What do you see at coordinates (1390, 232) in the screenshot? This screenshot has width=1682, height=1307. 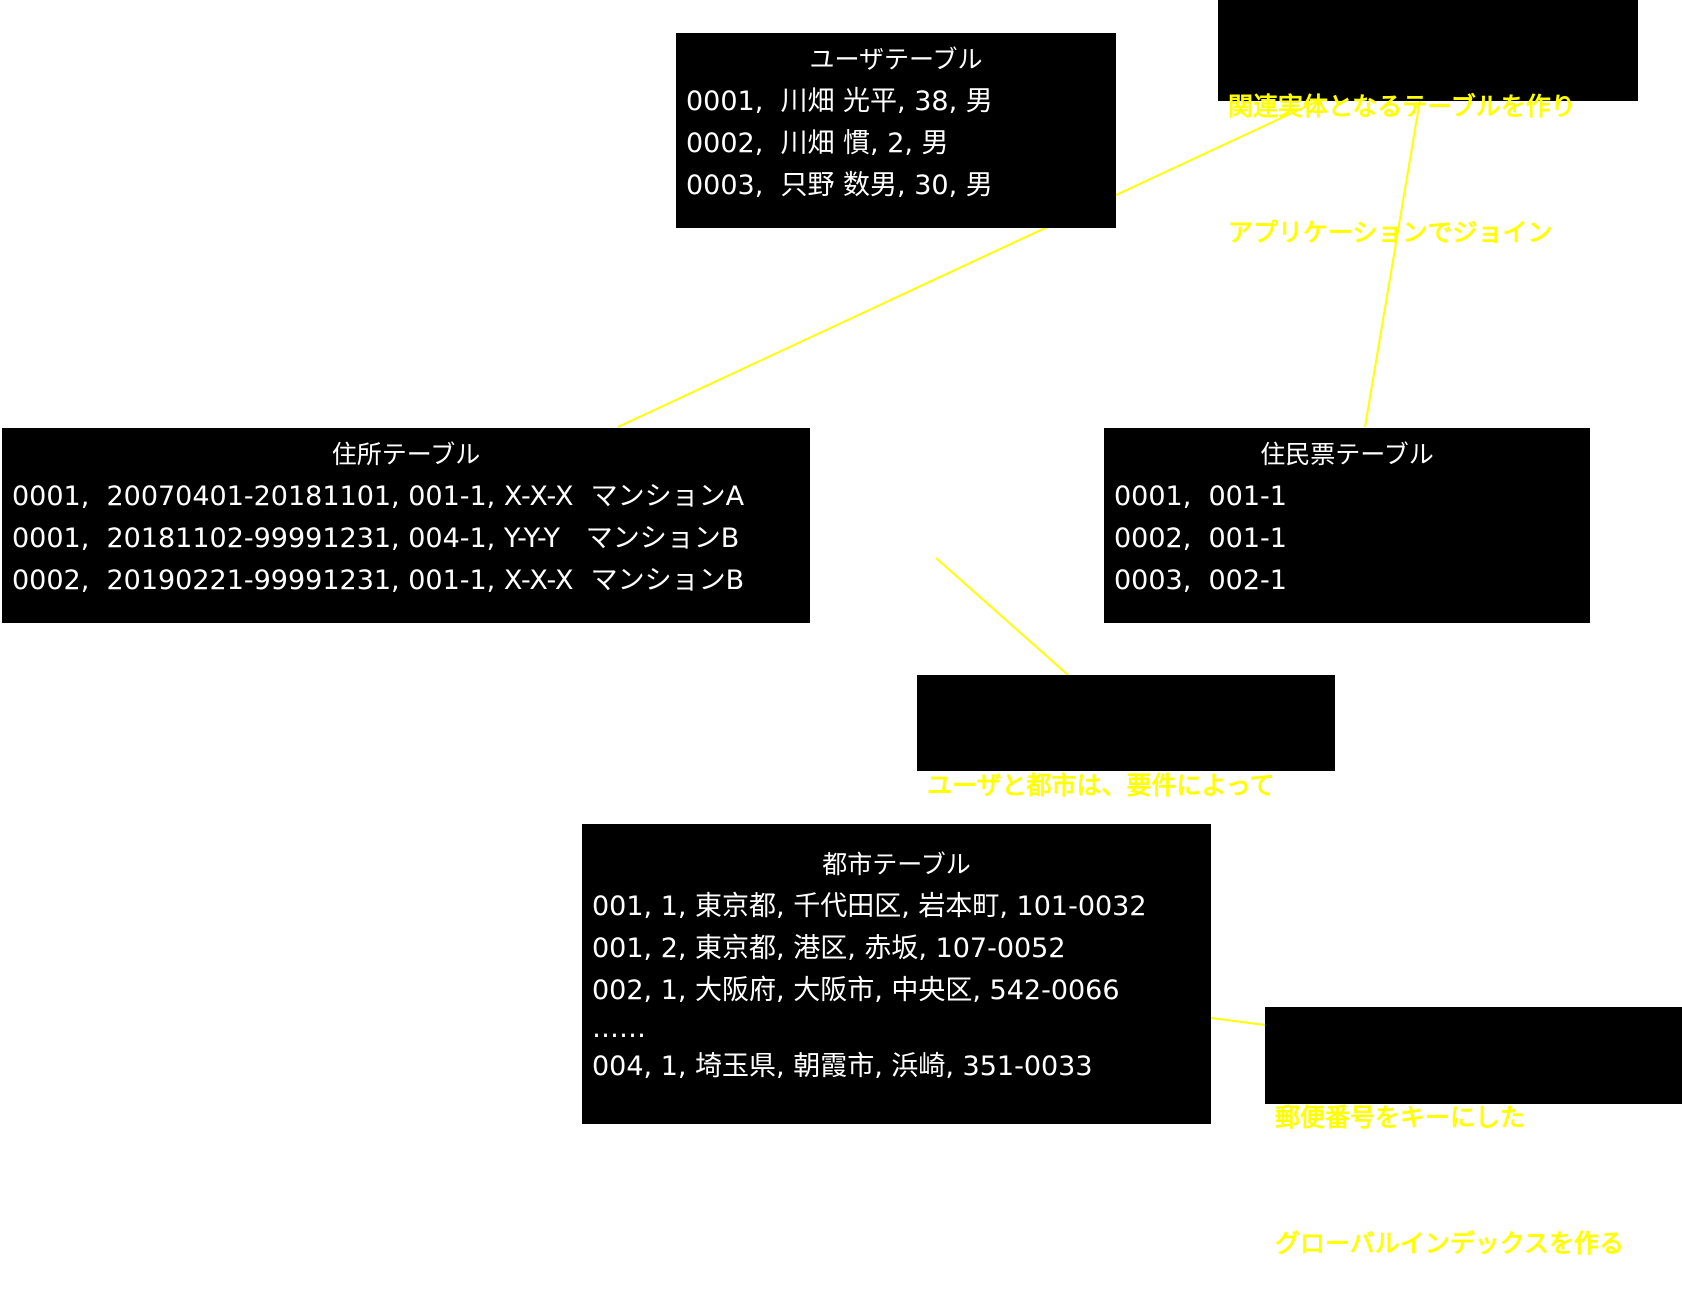 I see `note-join-line: アプリケーションでジョイン` at bounding box center [1390, 232].